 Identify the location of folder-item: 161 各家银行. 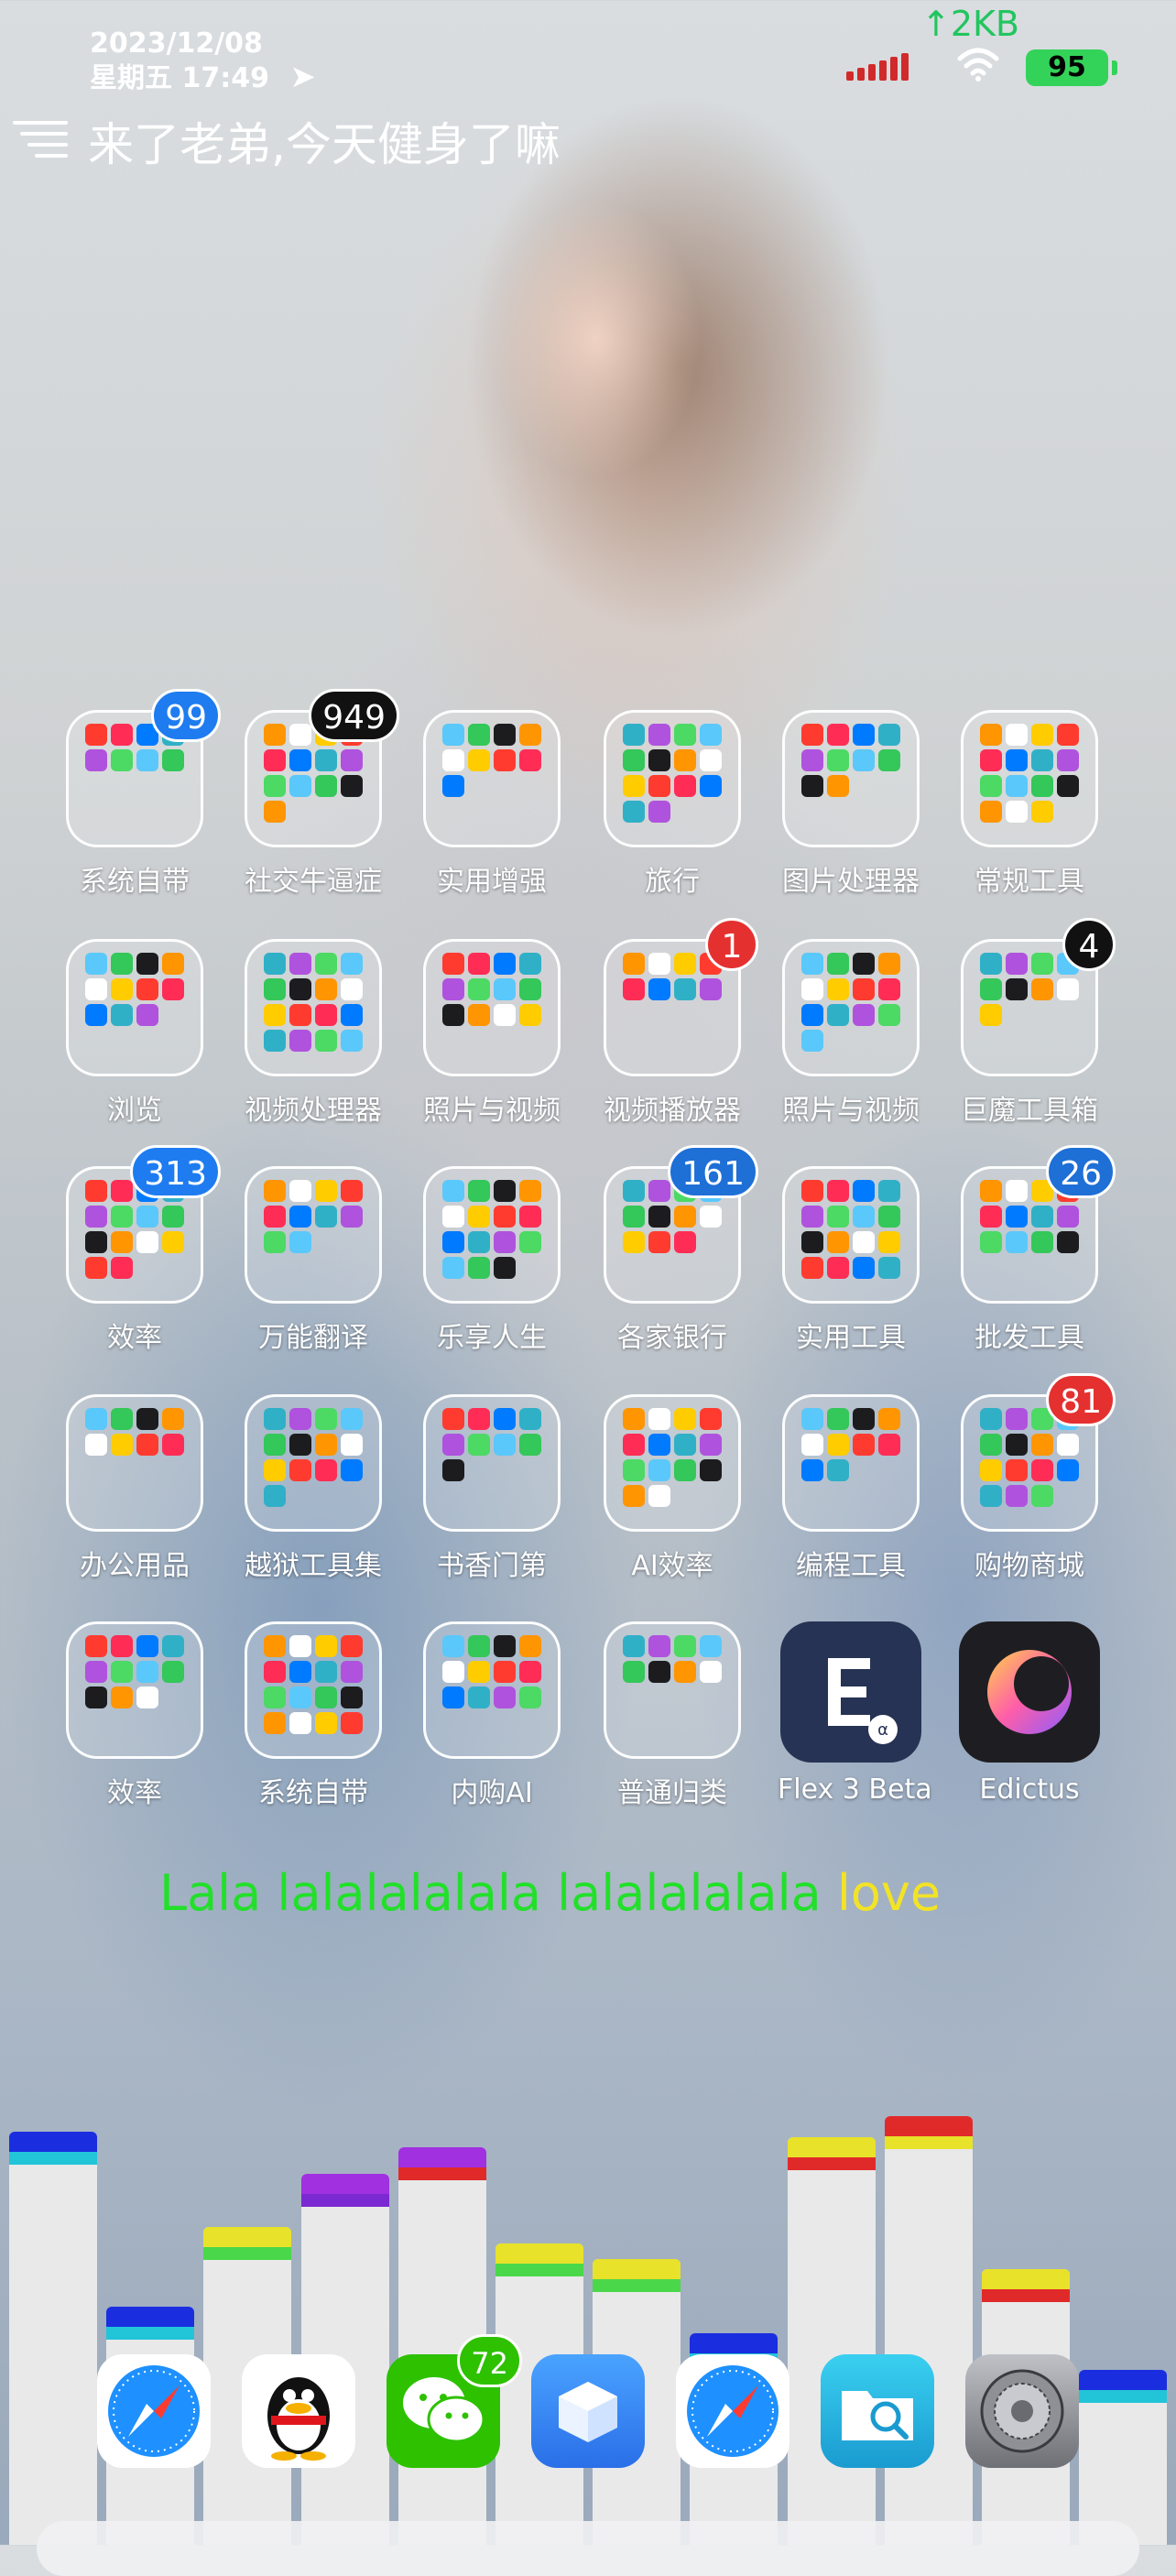
(678, 1250).